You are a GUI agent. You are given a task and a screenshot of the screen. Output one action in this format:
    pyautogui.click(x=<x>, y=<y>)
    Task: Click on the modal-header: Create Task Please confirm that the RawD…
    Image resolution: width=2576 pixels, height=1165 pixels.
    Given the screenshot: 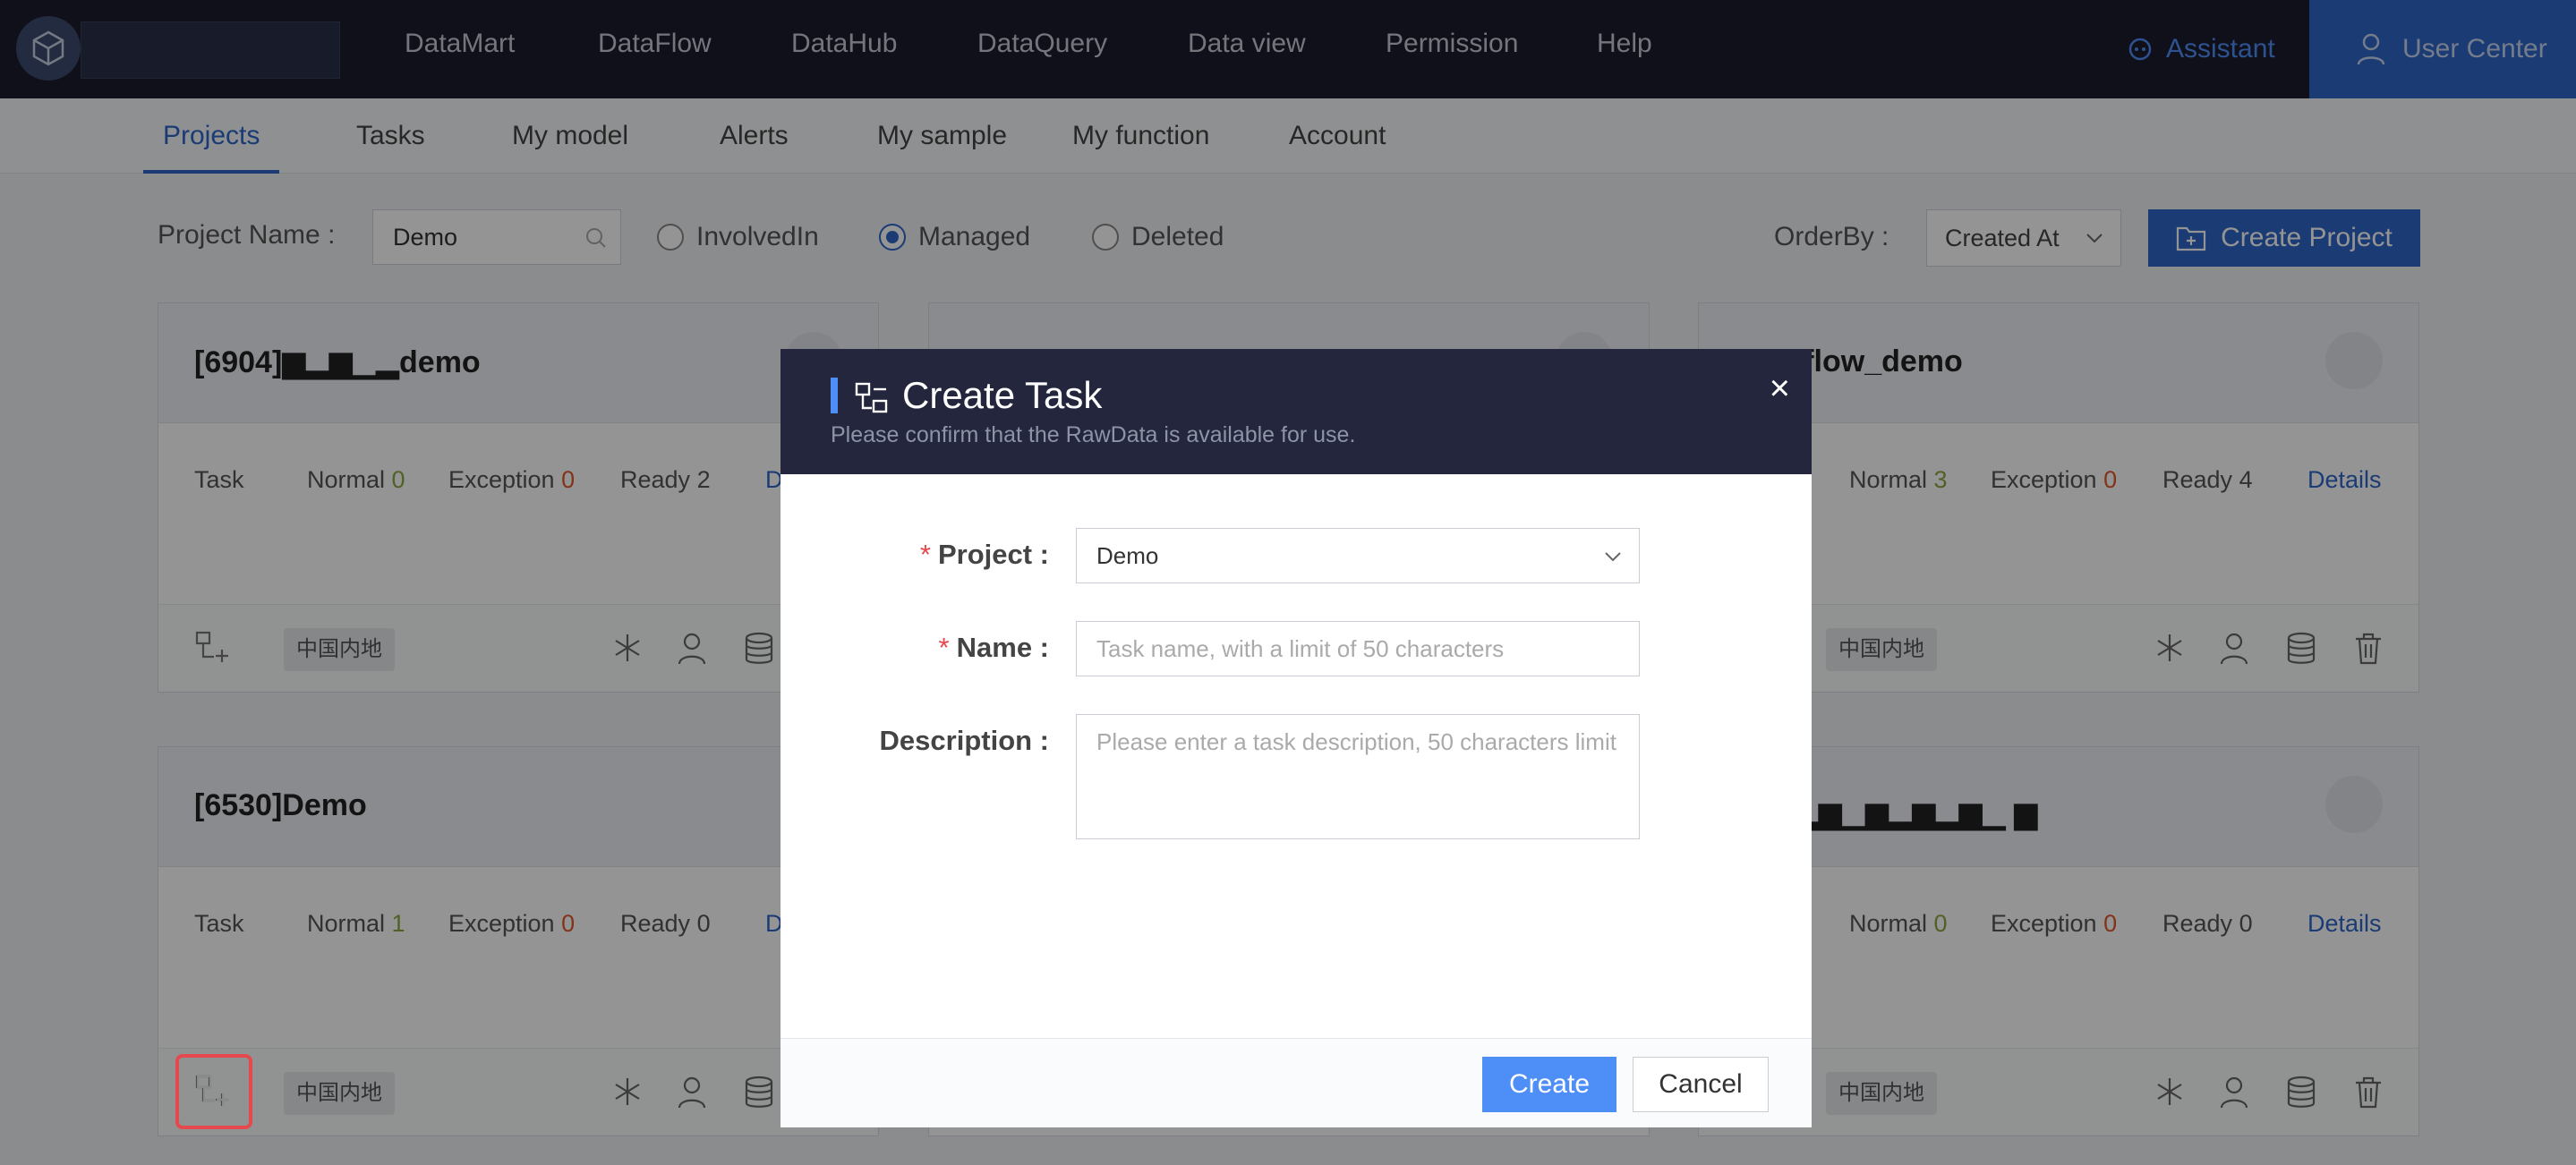 What is the action you would take?
    pyautogui.click(x=1296, y=412)
    